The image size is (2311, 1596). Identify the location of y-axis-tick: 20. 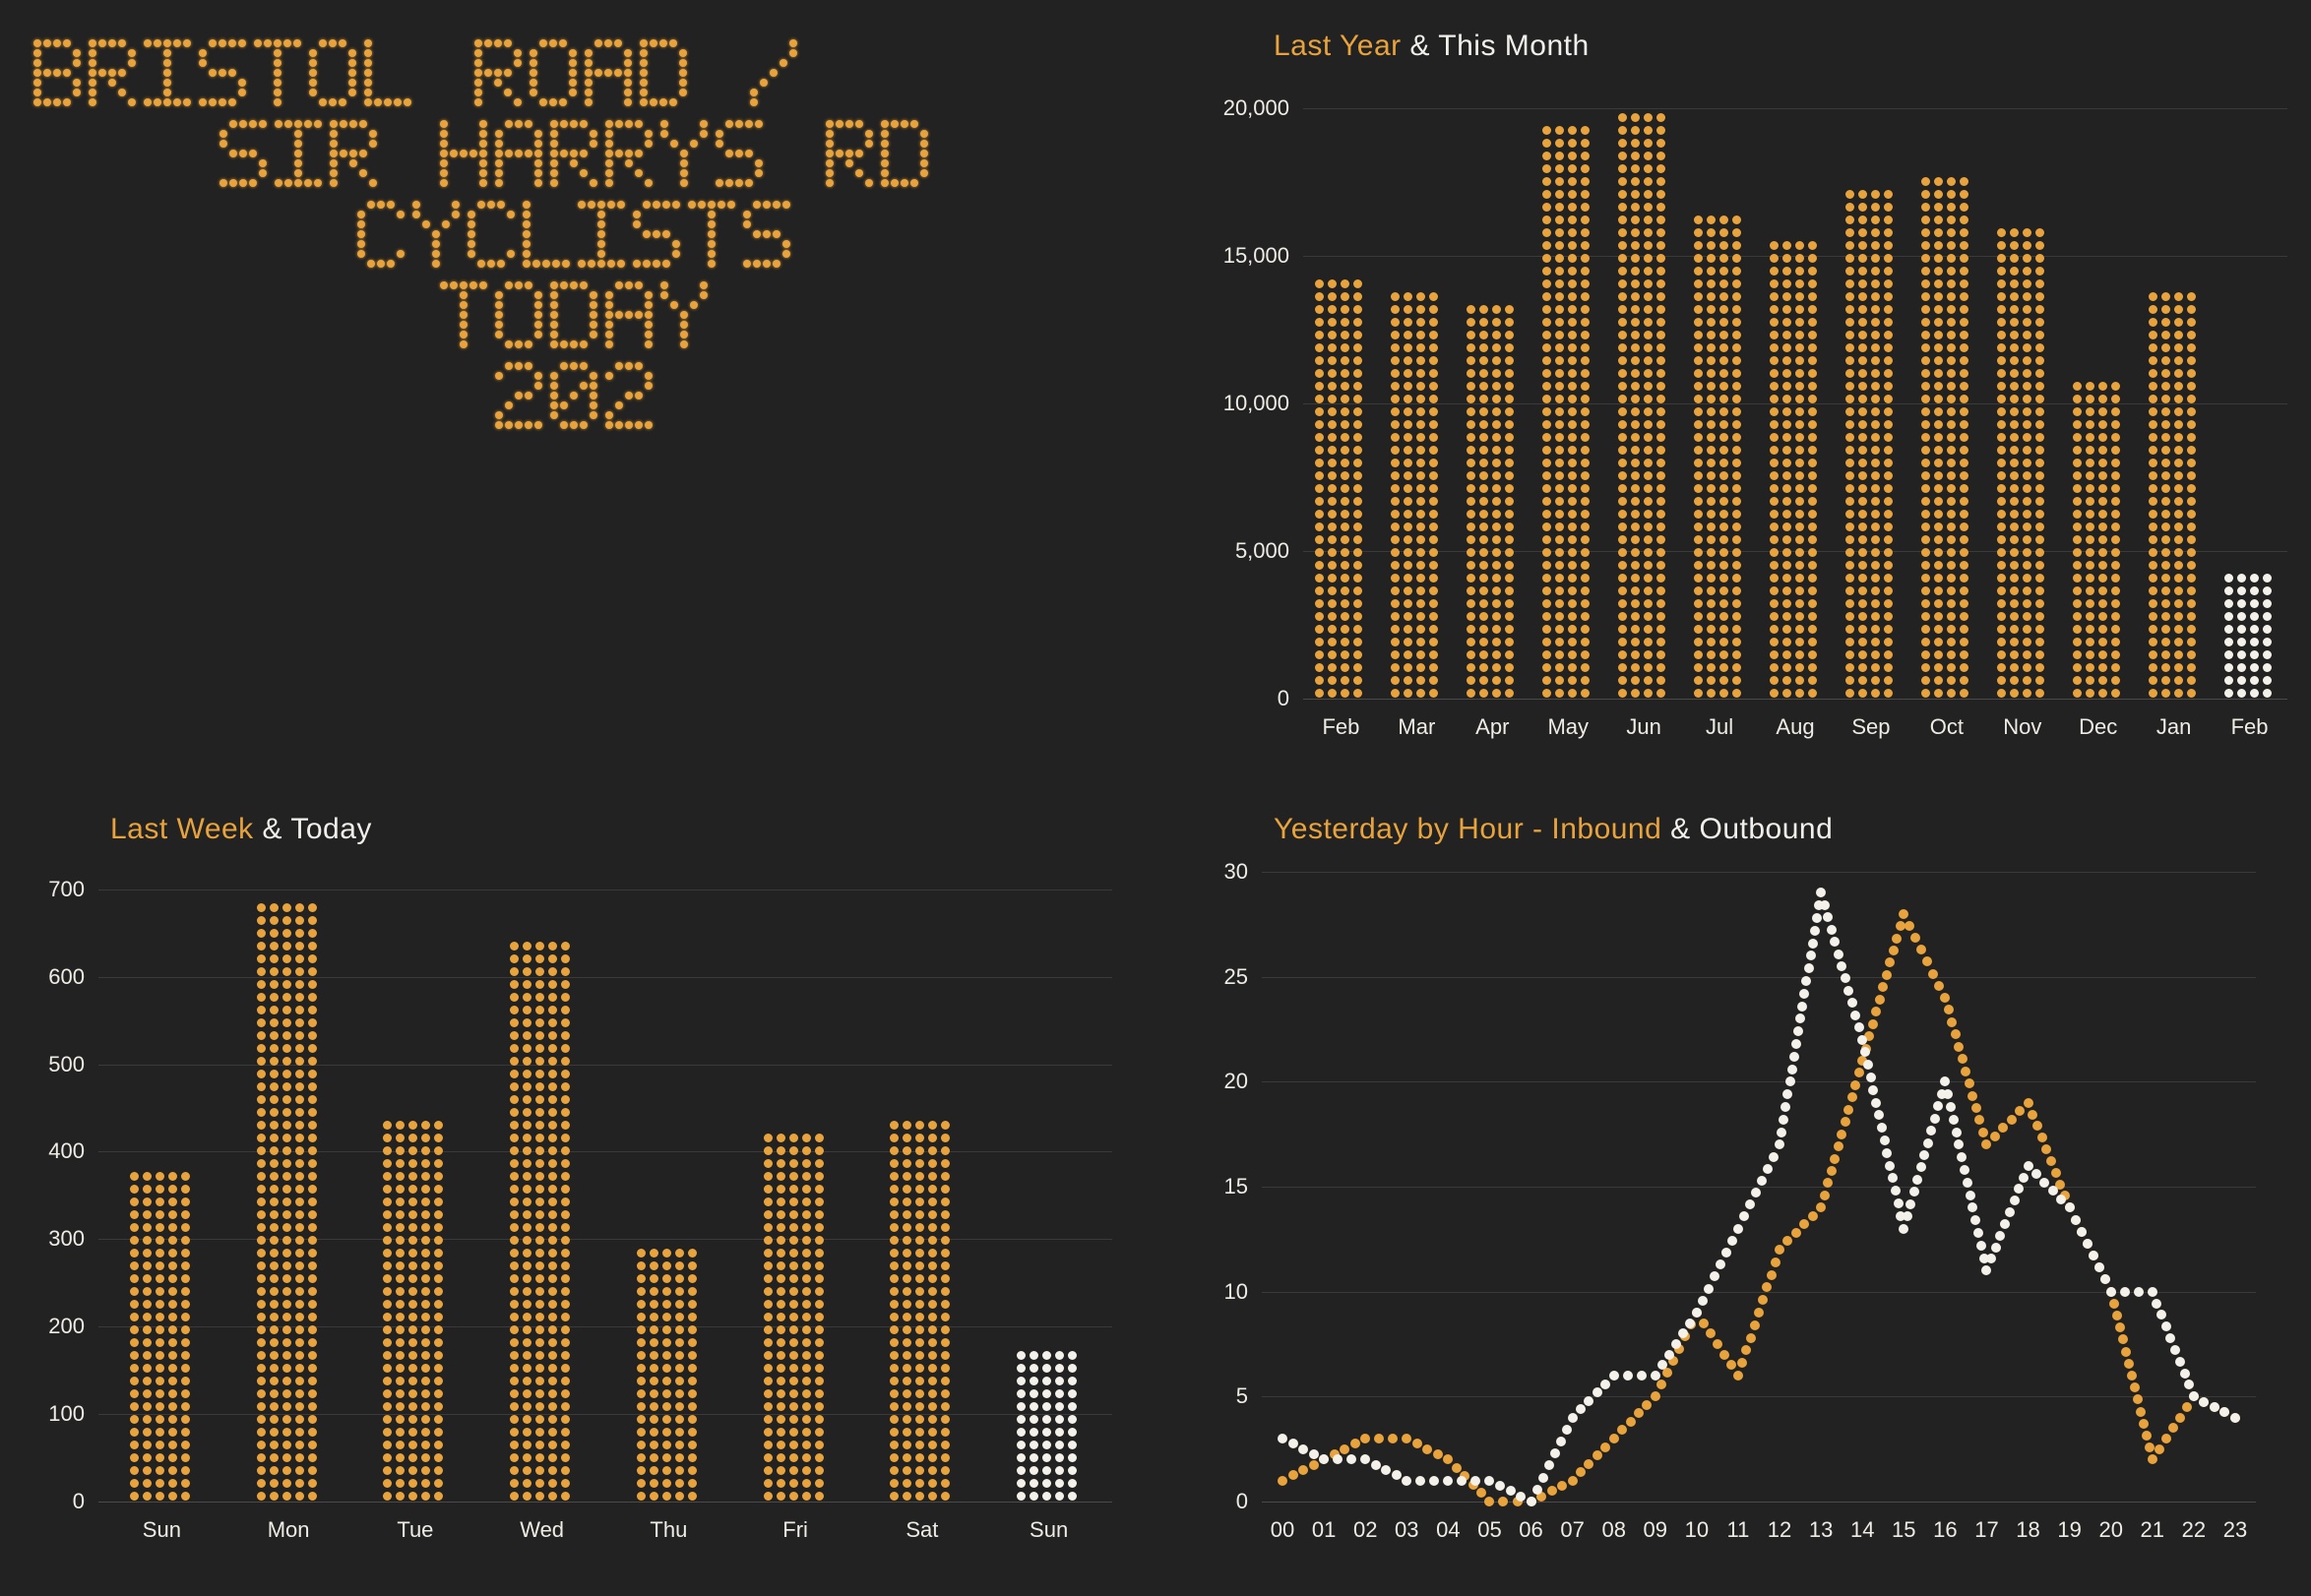
(1235, 1081).